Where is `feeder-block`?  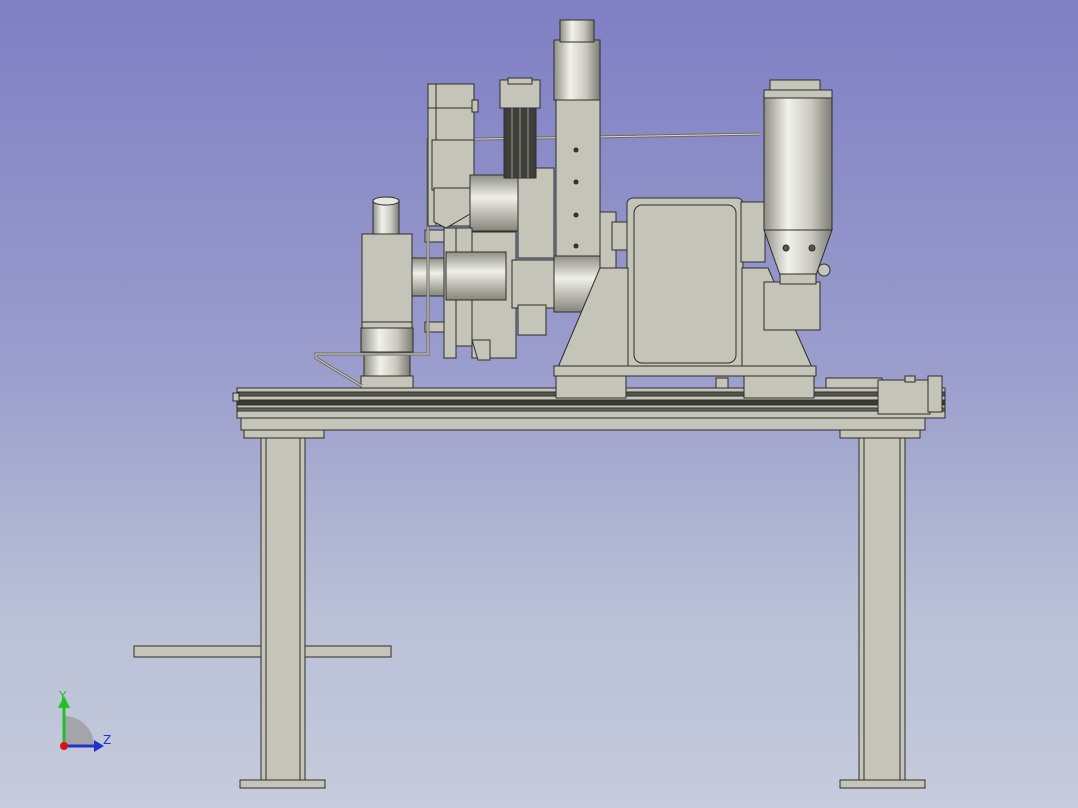
feeder-block is located at coordinates (792, 306).